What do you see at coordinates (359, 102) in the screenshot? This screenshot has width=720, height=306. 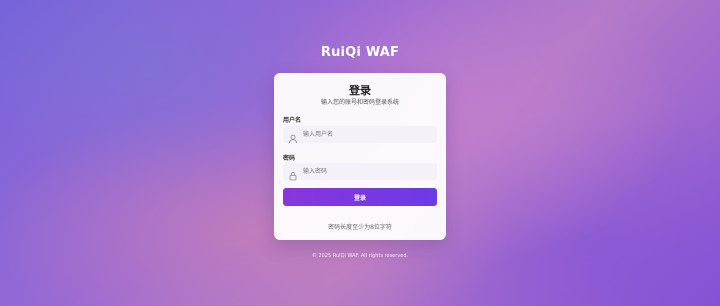 I see `login-subtitle: 输入您的账号和密码登录系统` at bounding box center [359, 102].